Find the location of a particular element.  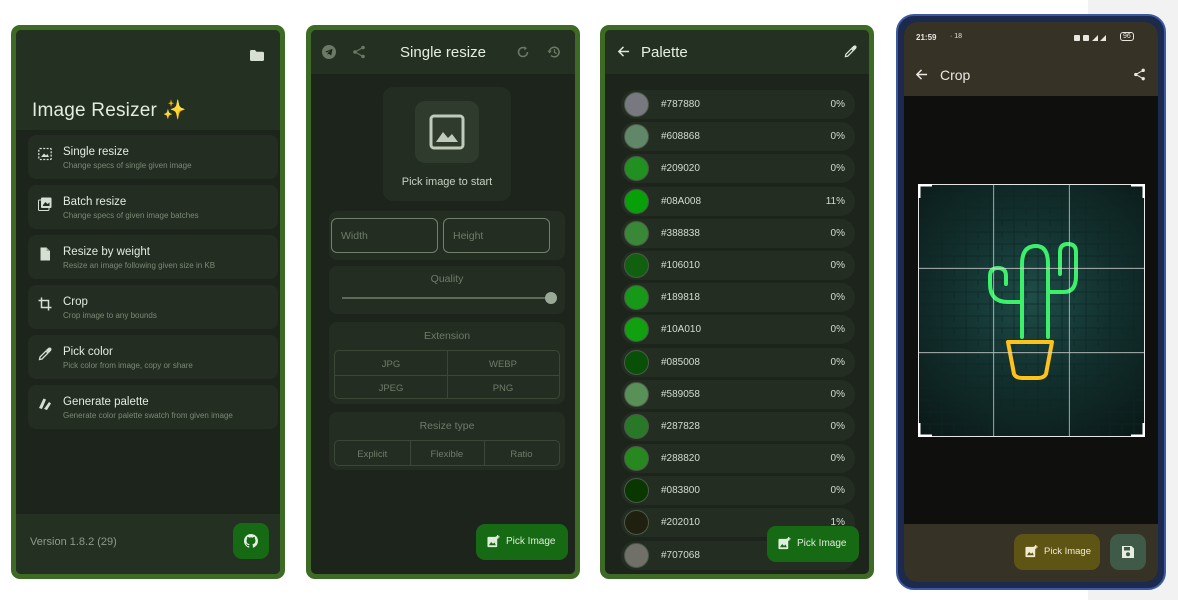

color-hex: #287828 is located at coordinates (680, 426).